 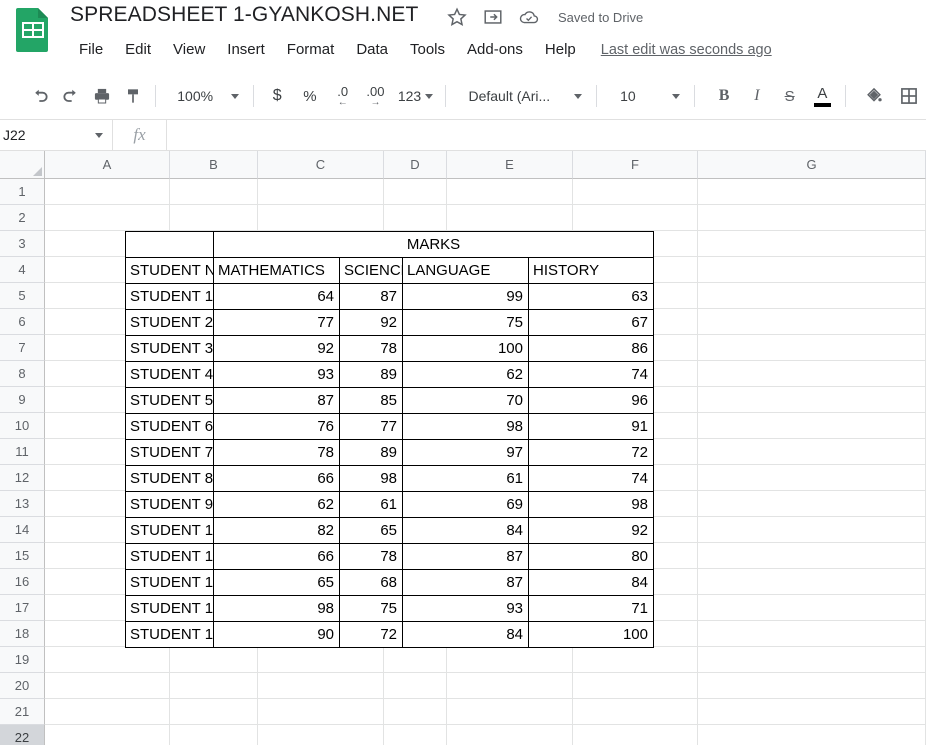 What do you see at coordinates (169, 244) in the screenshot?
I see `cell-B3-empty` at bounding box center [169, 244].